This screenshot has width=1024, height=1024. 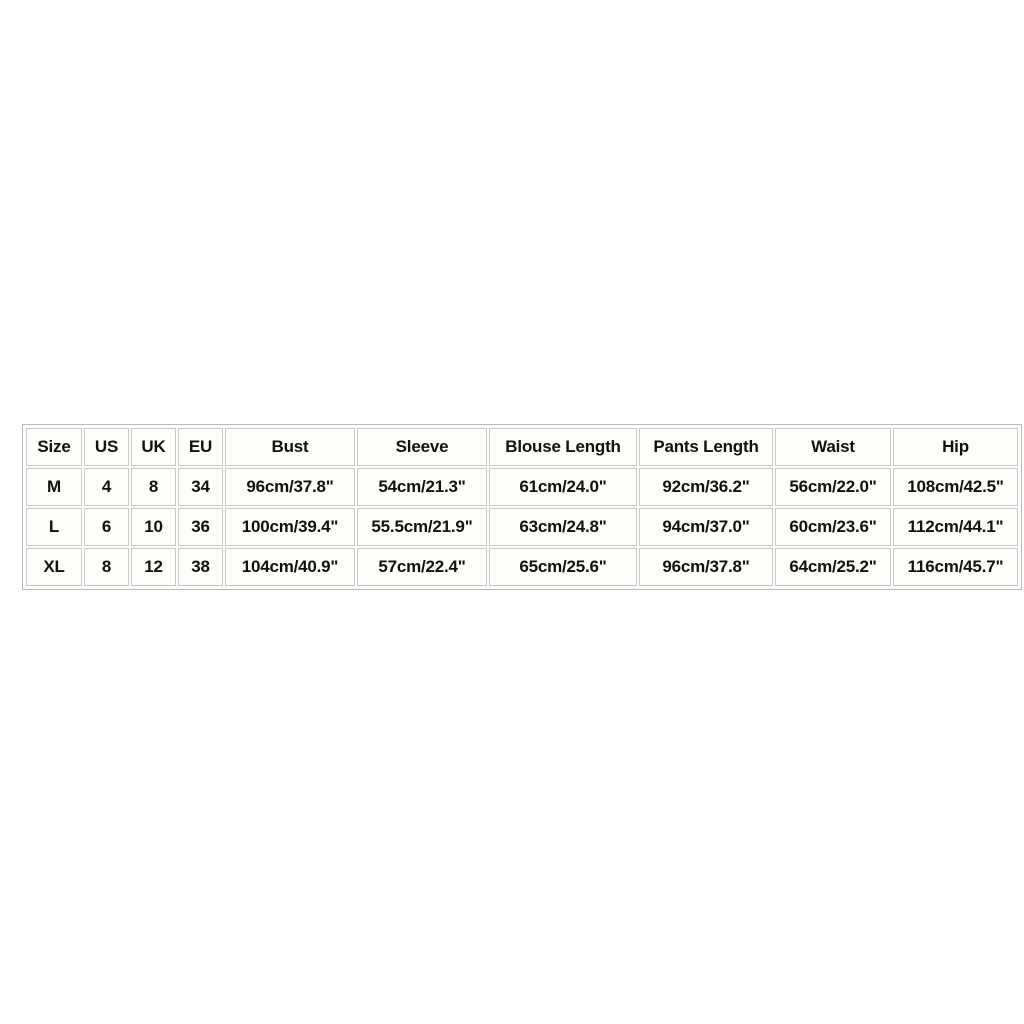 What do you see at coordinates (153, 447) in the screenshot?
I see `column-header-uk: UK` at bounding box center [153, 447].